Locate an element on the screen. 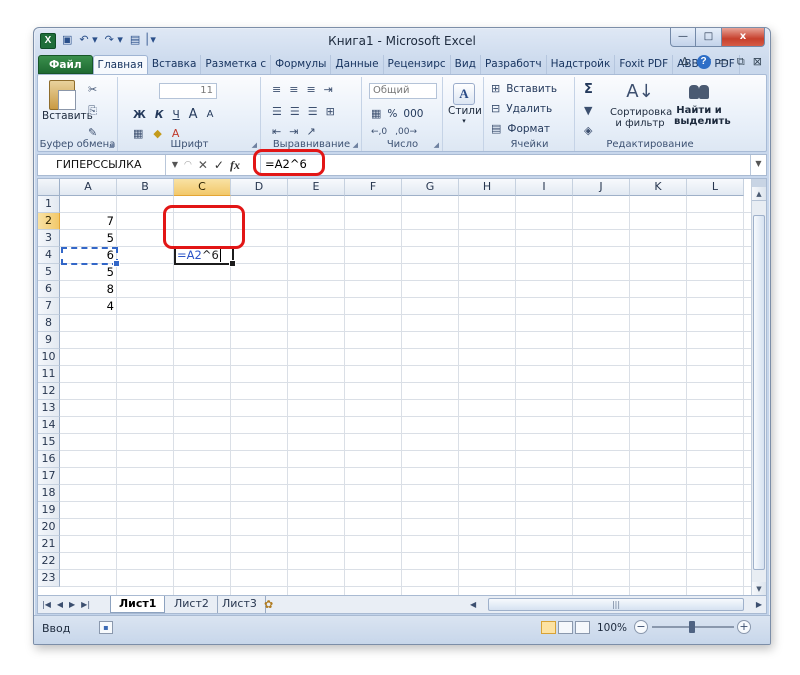 This screenshot has width=800, height=675. align-left-icon: ☰ is located at coordinates (277, 111).